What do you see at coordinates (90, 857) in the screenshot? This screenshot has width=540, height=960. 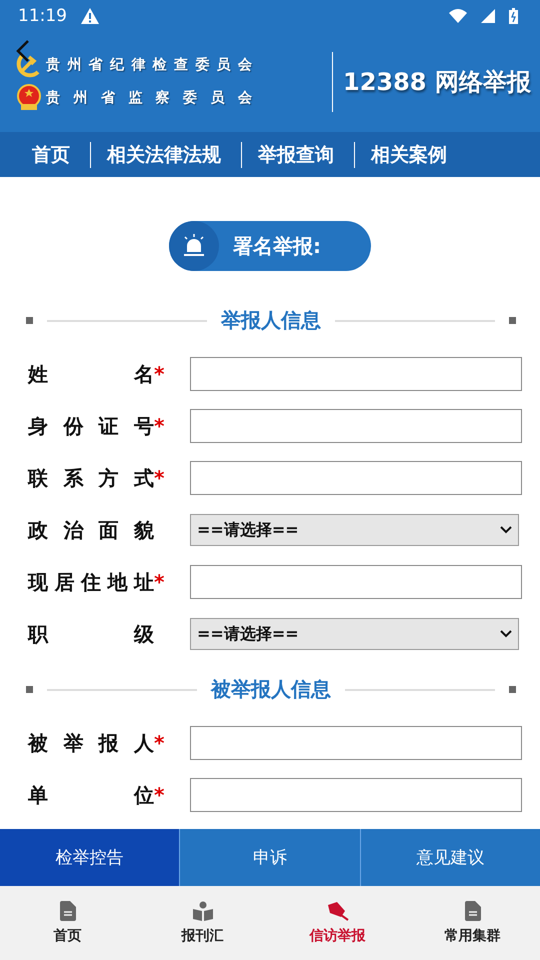 I see `report-type-tab: 检举控告` at bounding box center [90, 857].